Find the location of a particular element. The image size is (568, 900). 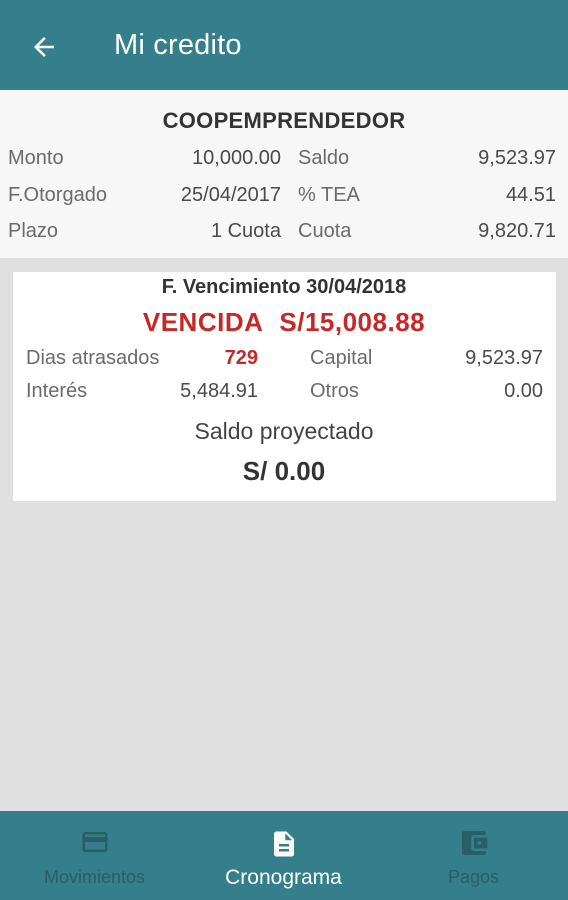

arrow-left-icon is located at coordinates (44, 47).